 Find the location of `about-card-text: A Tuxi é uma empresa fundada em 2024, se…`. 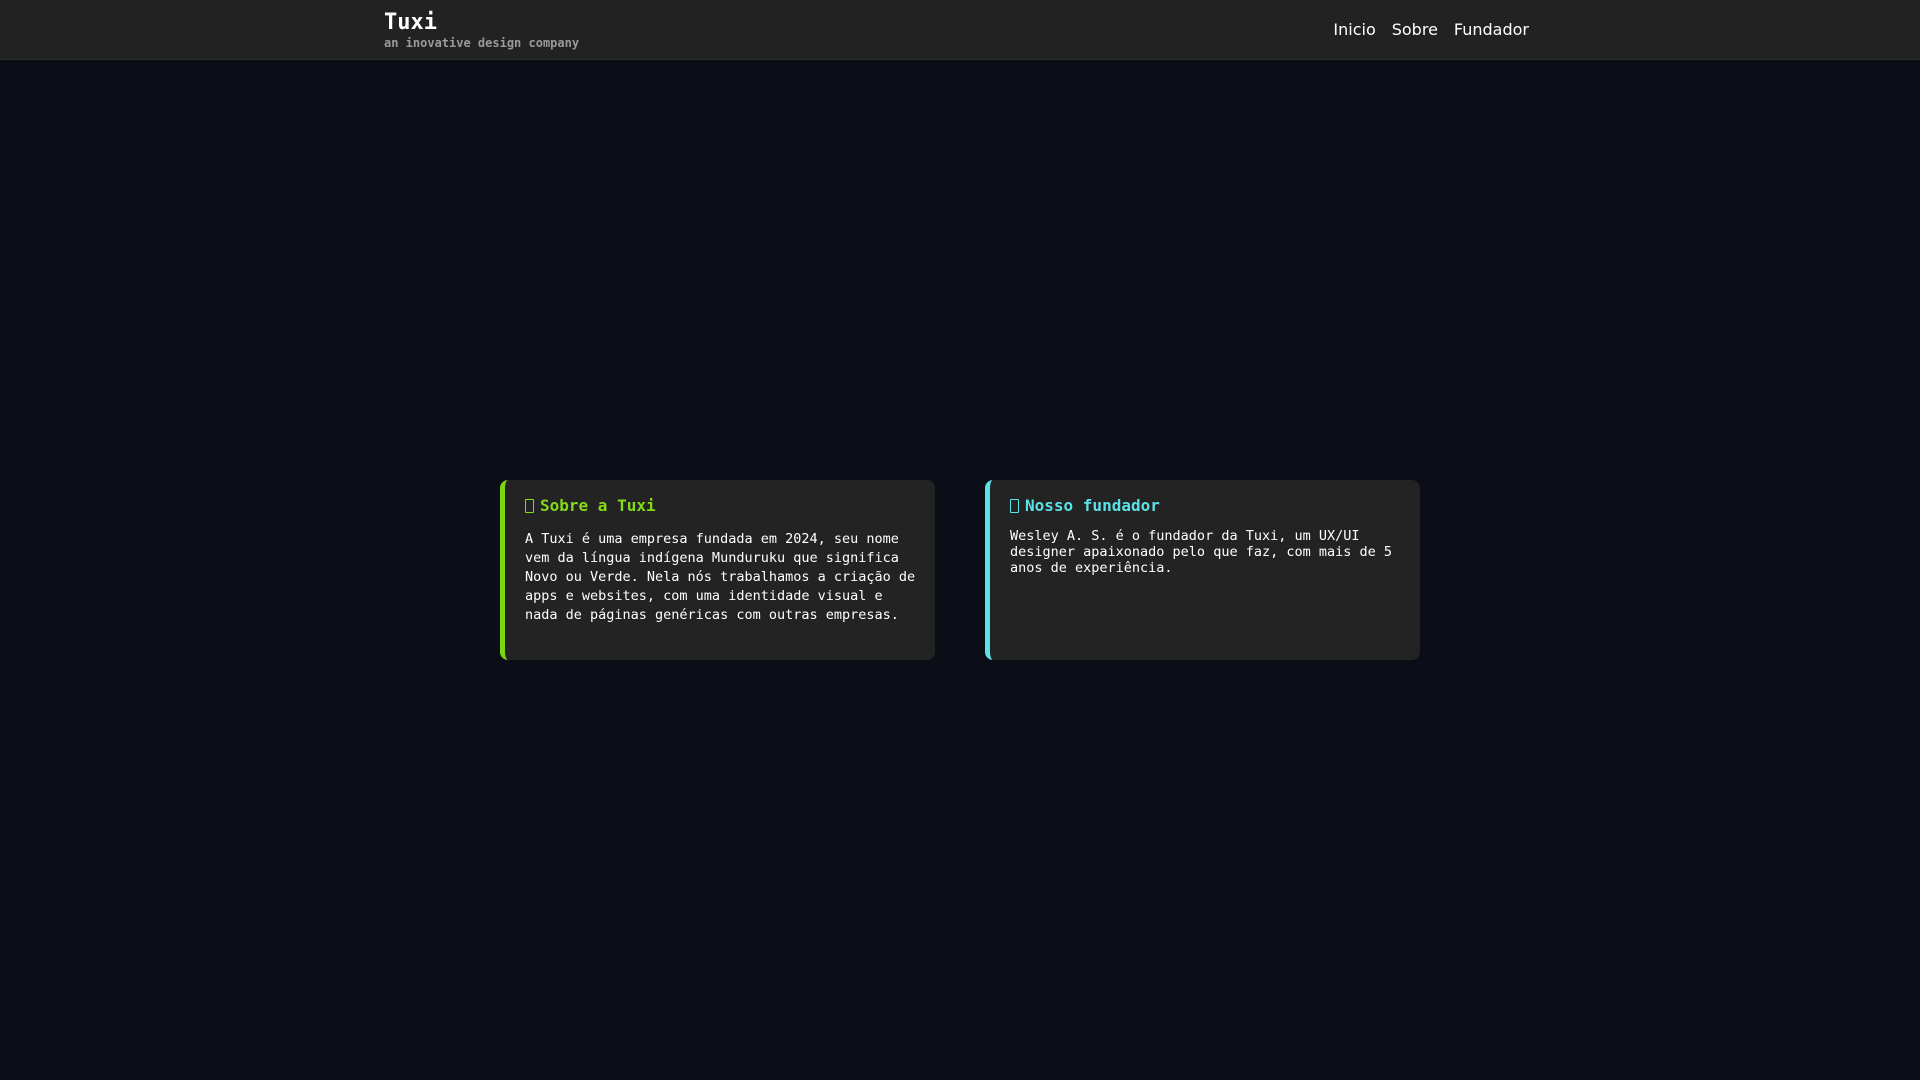

about-card-text: A Tuxi é uma empresa fundada em 2024, se… is located at coordinates (720, 577).